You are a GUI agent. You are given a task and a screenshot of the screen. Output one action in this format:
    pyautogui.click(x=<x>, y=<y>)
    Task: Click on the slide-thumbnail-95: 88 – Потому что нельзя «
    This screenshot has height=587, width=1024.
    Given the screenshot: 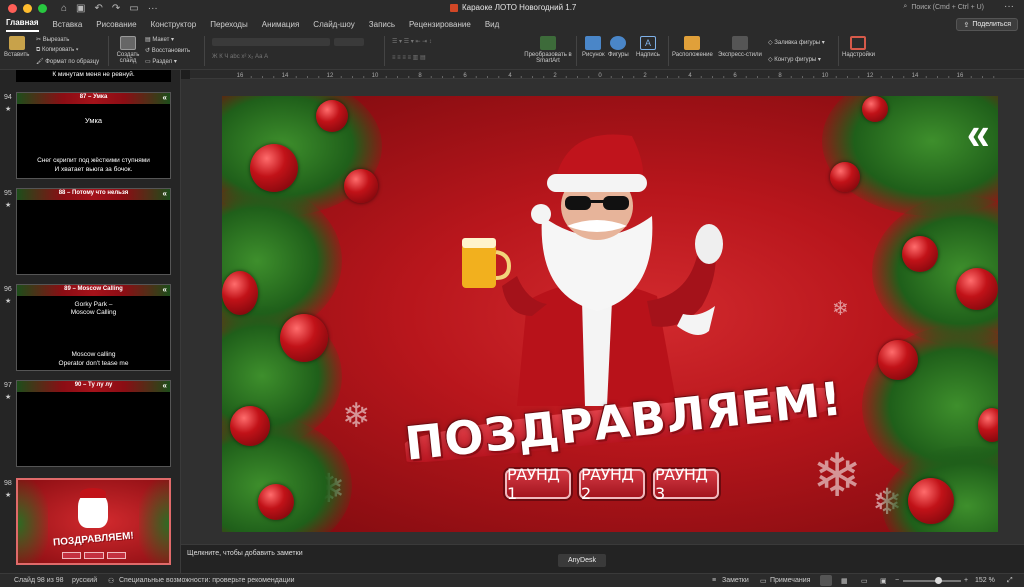 What is the action you would take?
    pyautogui.click(x=93, y=231)
    